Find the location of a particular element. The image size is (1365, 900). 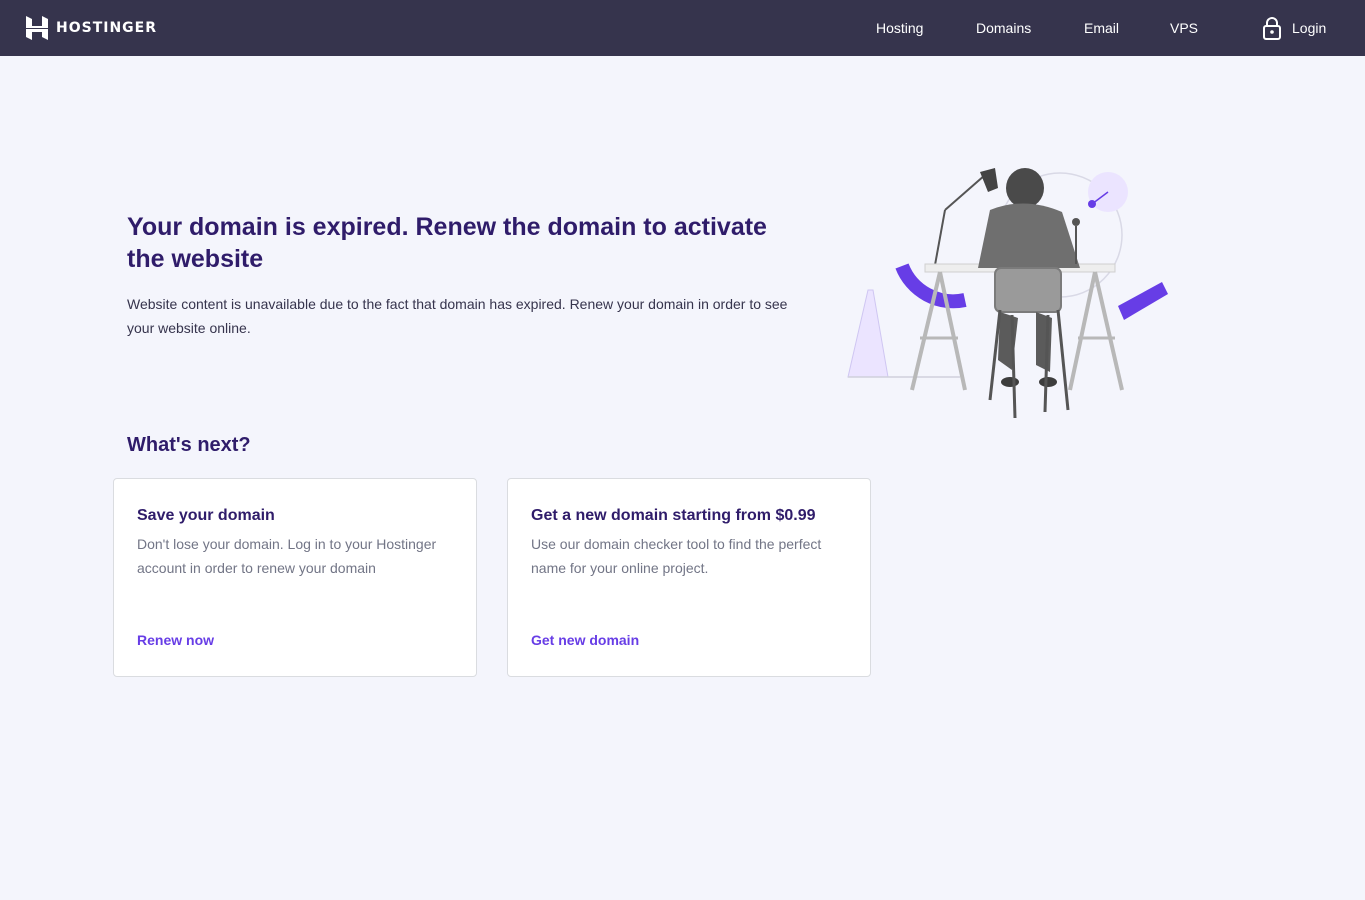

lock-icon is located at coordinates (1272, 28).